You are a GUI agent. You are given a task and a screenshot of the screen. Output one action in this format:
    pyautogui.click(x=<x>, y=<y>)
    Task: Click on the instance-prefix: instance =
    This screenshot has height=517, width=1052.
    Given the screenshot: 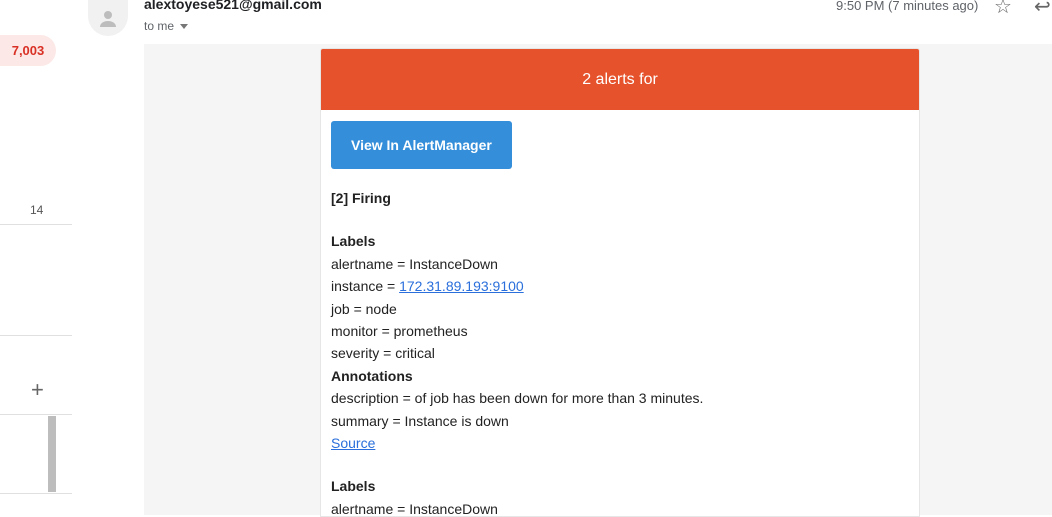 What is the action you would take?
    pyautogui.click(x=365, y=286)
    